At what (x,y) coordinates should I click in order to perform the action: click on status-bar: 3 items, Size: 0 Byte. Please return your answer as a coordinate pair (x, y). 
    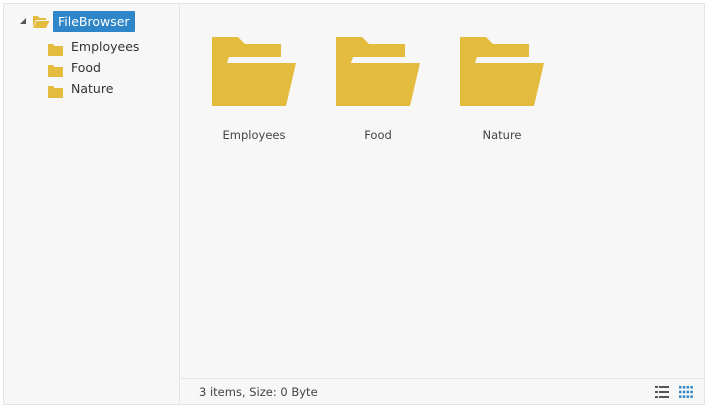
    Looking at the image, I should click on (442, 391).